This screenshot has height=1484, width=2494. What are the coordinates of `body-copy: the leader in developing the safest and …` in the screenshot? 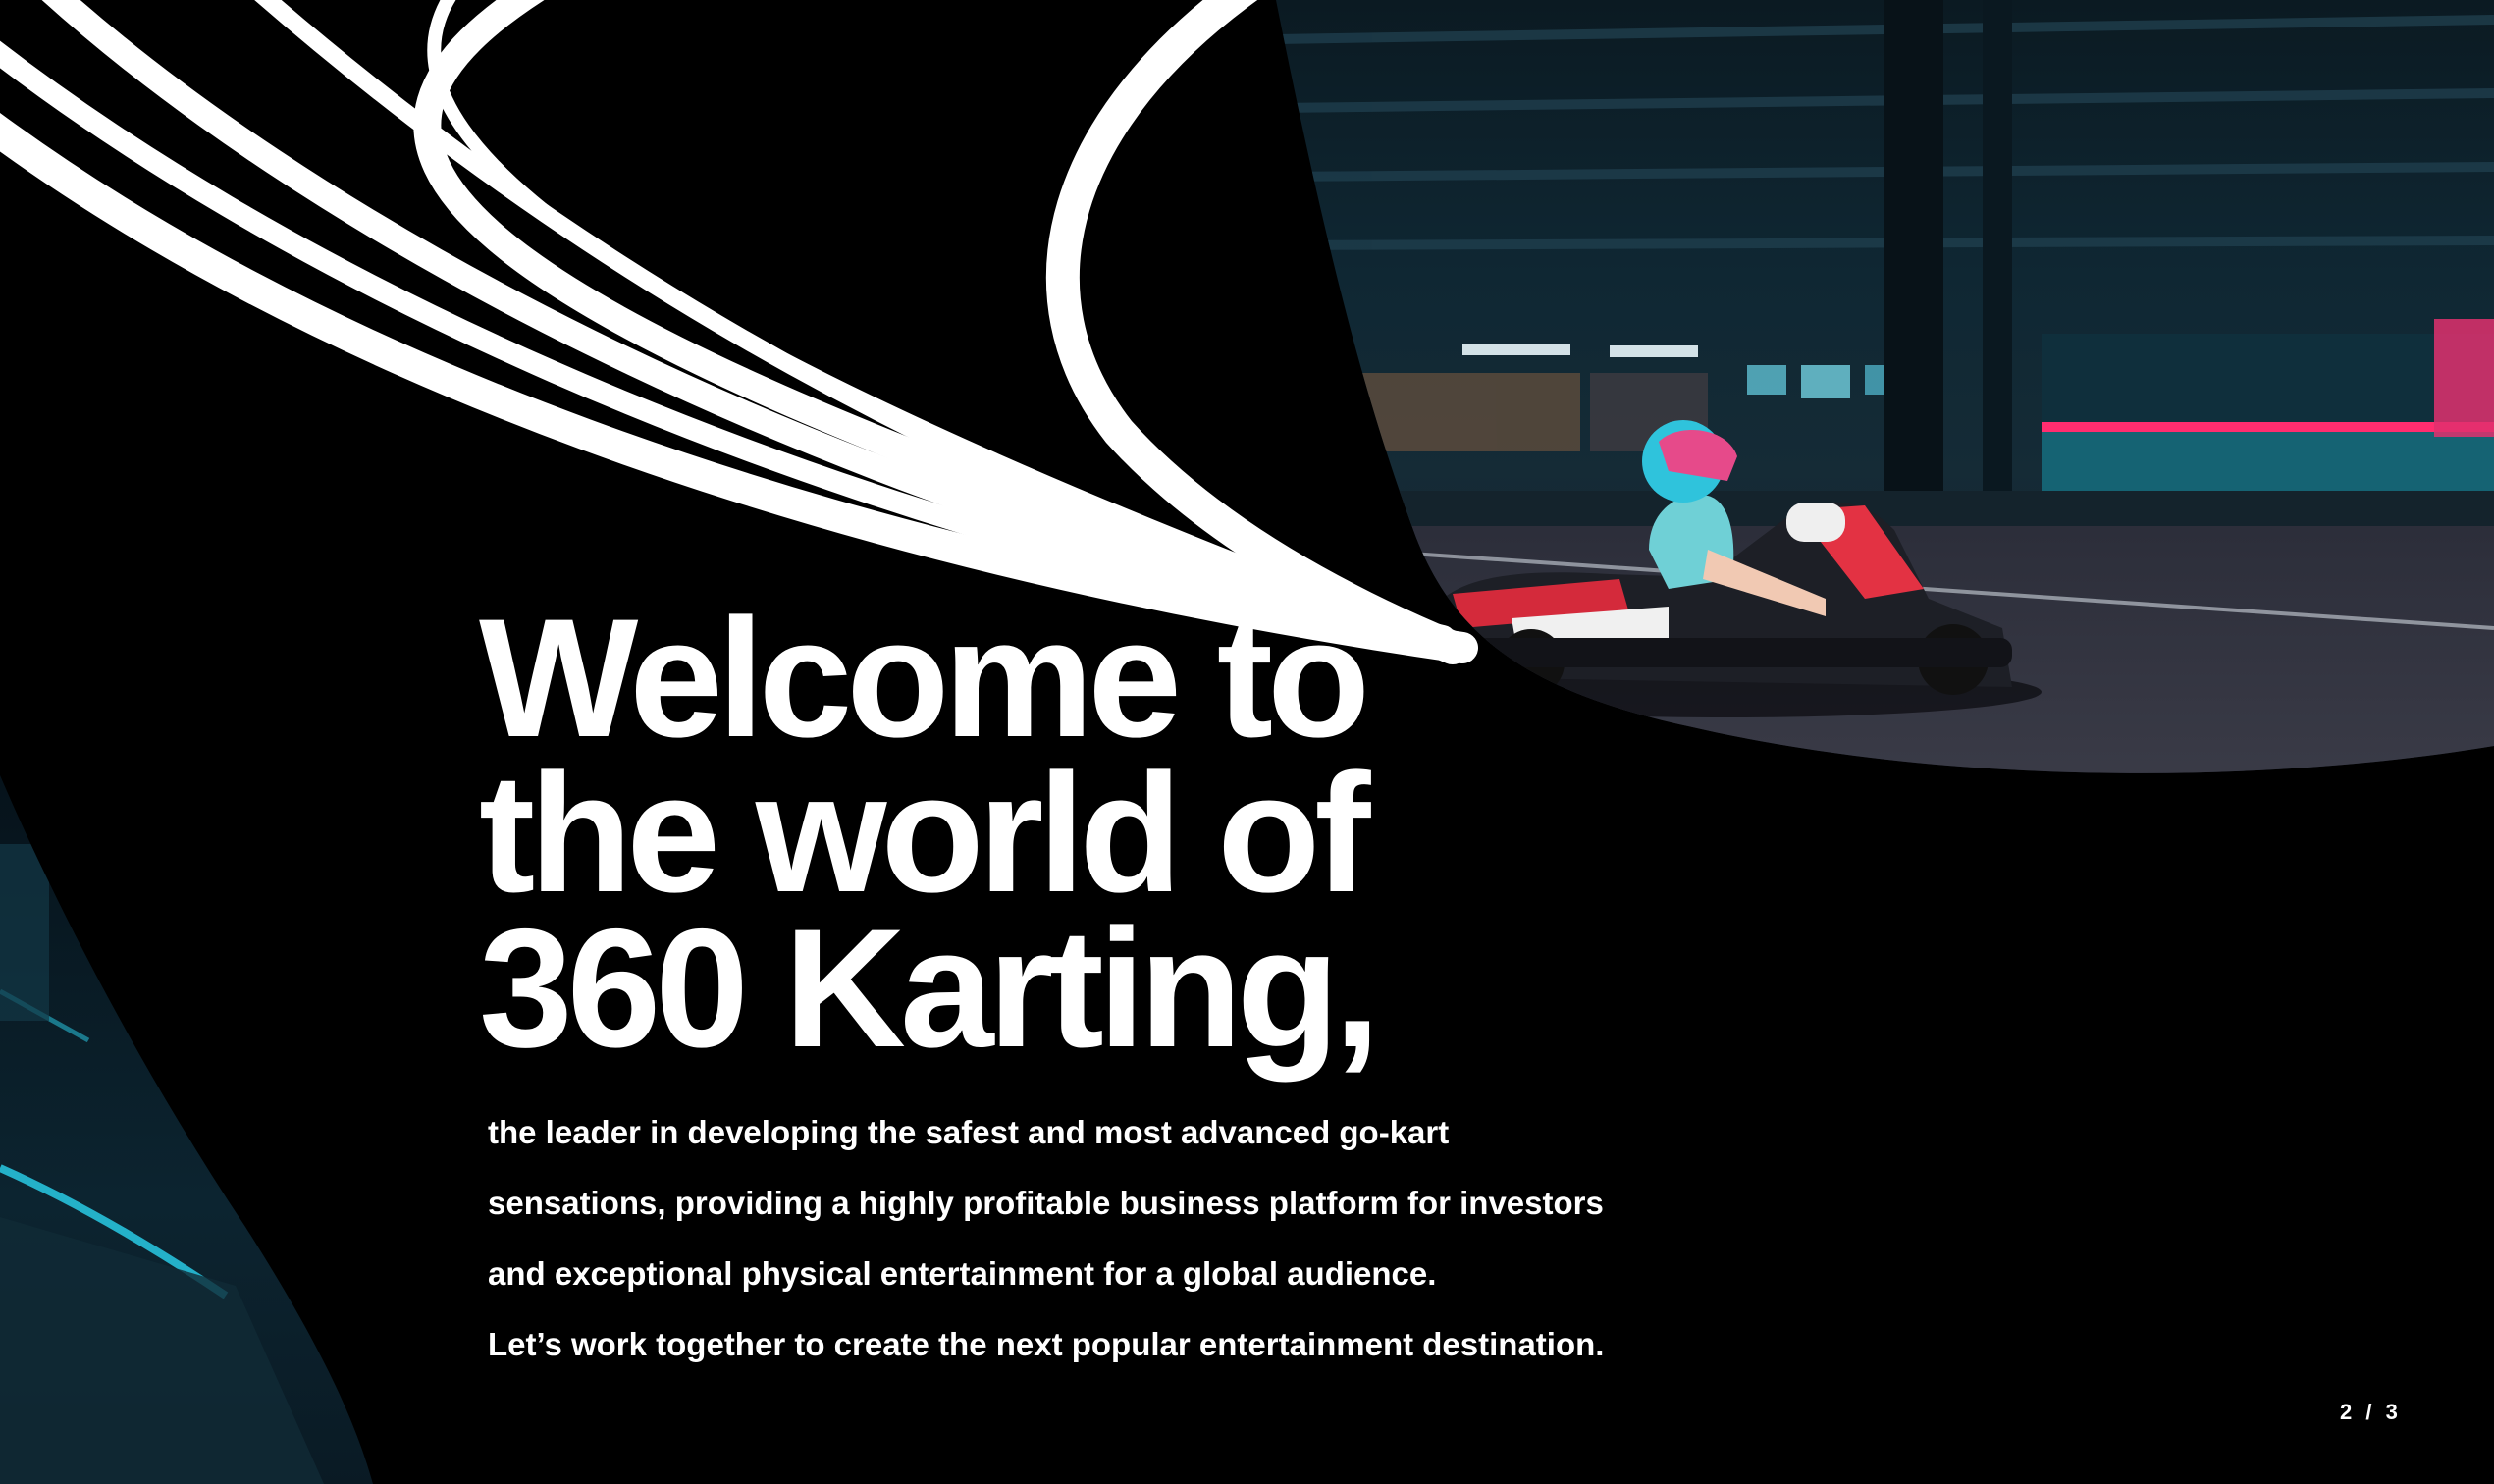 It's located at (1046, 1238).